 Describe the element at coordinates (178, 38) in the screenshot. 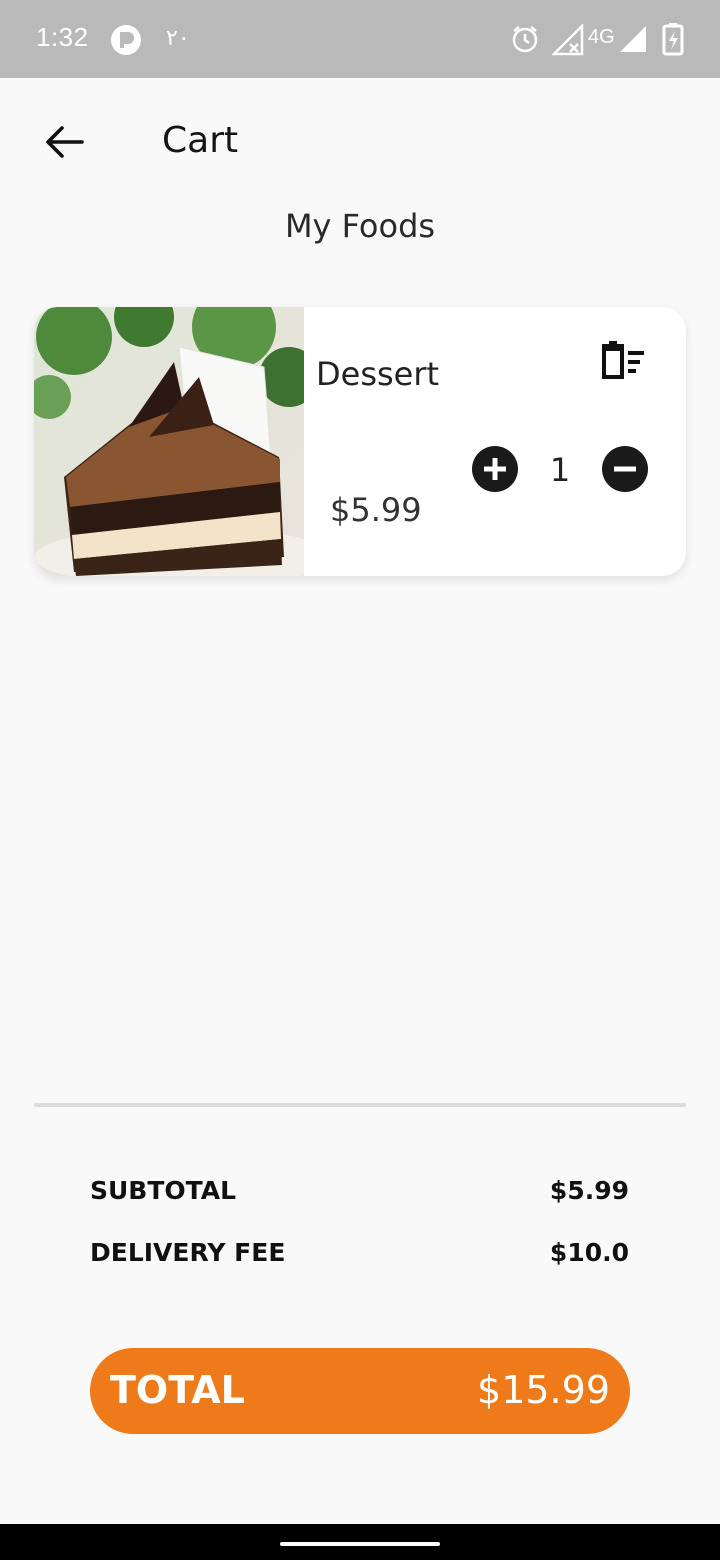

I see `status-indicator-text: ٢٠` at that location.